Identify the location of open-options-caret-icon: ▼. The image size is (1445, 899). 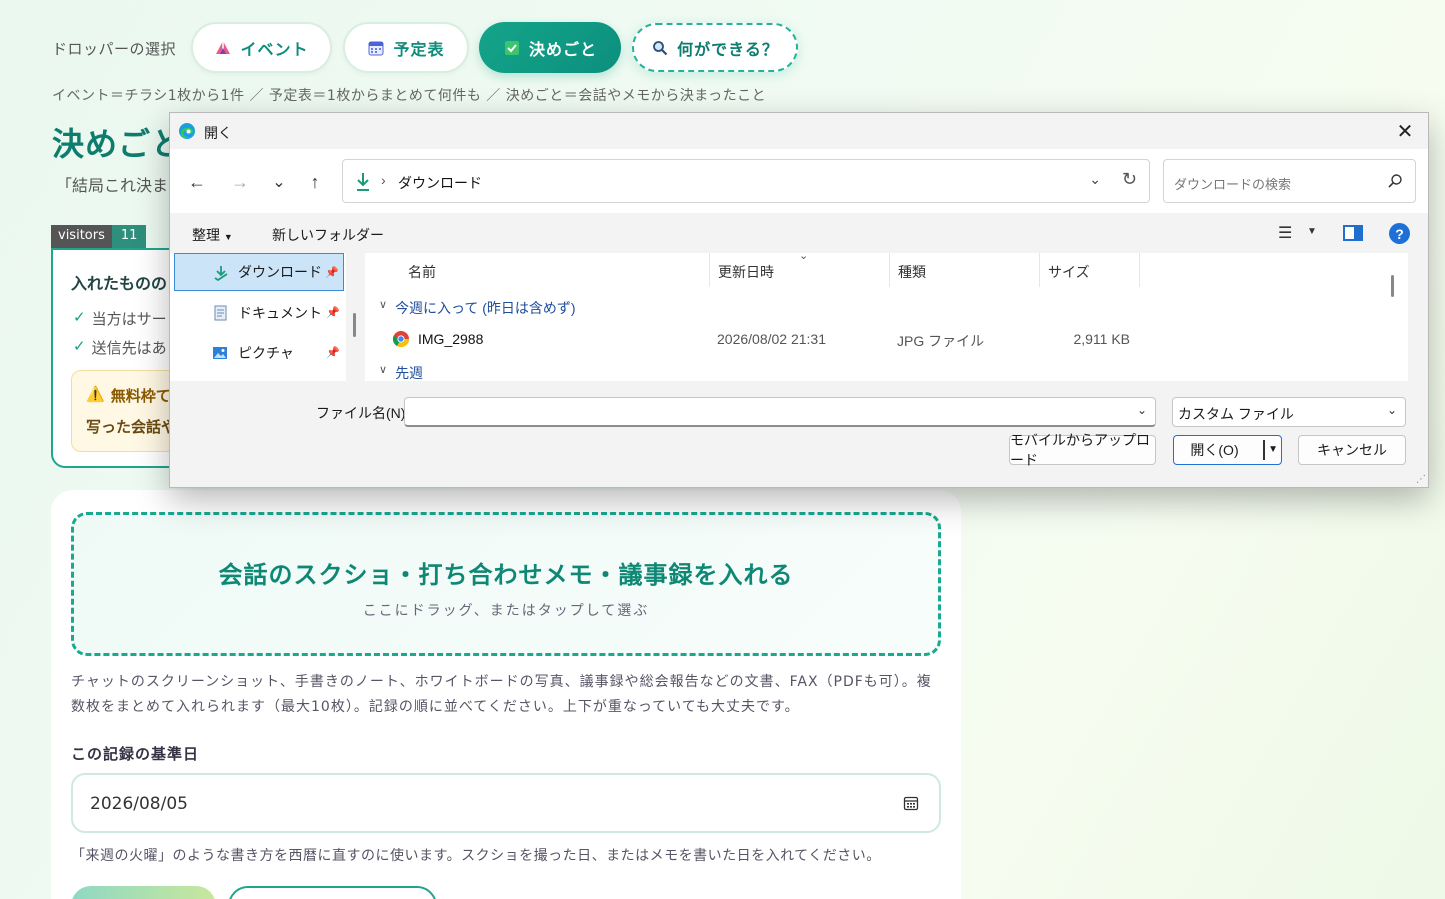
(1273, 449).